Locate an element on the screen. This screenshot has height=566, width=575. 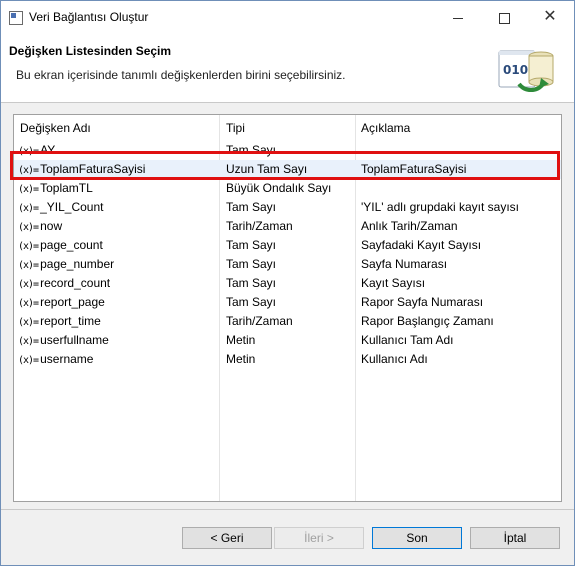
variable-description-cell: Rapor Sayfa Numarası is located at coordinates (422, 302).